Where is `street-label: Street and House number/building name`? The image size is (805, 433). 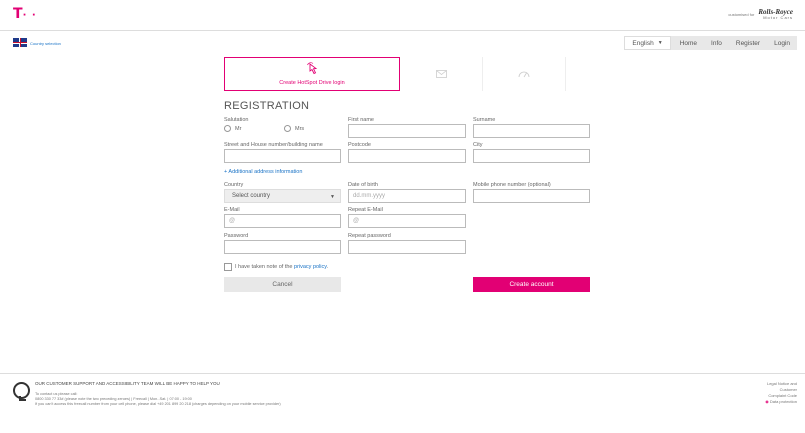 street-label: Street and House number/building name is located at coordinates (273, 145).